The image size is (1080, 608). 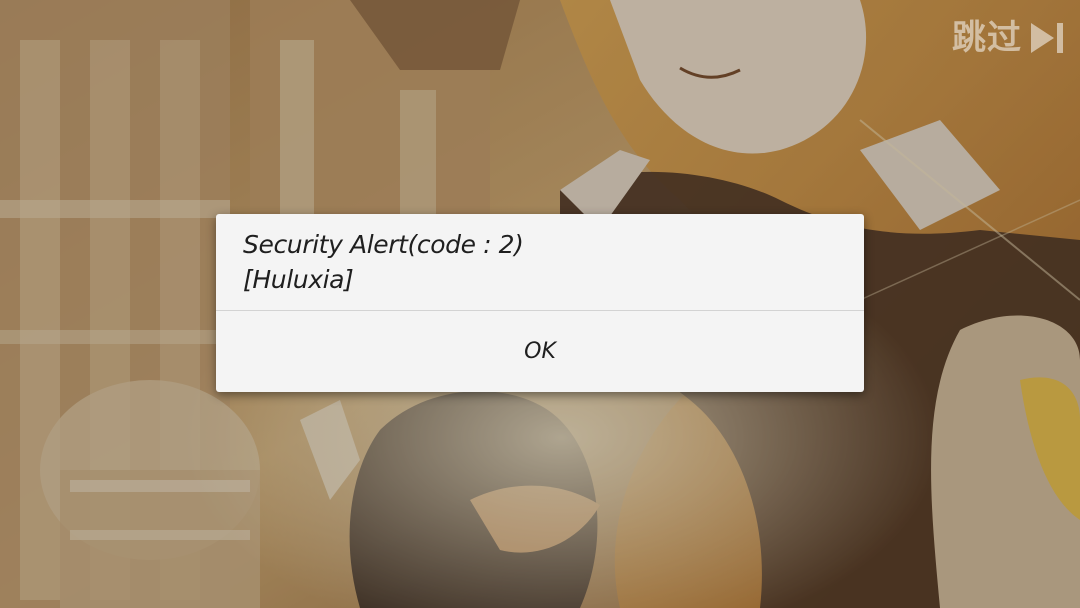 I want to click on ok-button: OK, so click(x=540, y=351).